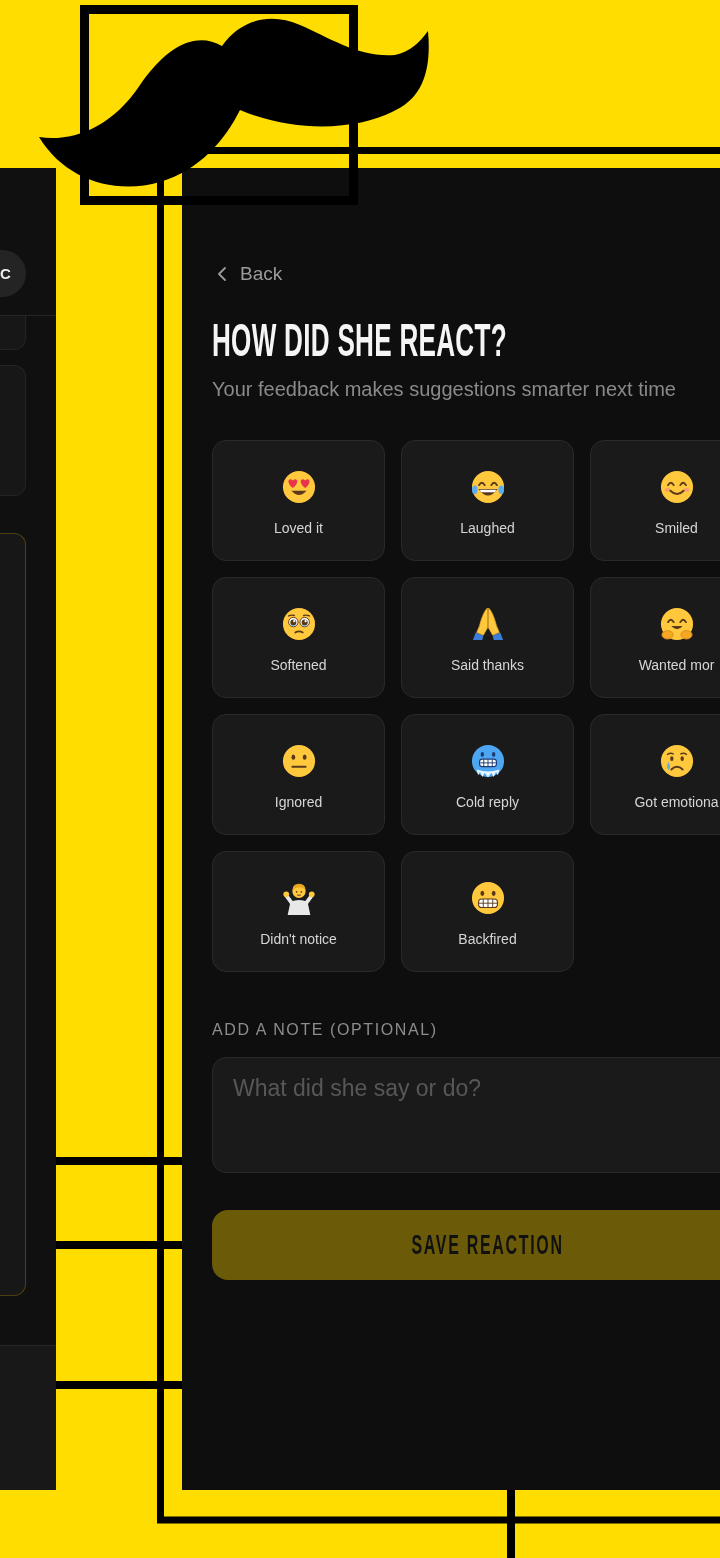 The height and width of the screenshot is (1558, 720). Describe the element at coordinates (487, 761) in the screenshot. I see `cold-face-icon` at that location.